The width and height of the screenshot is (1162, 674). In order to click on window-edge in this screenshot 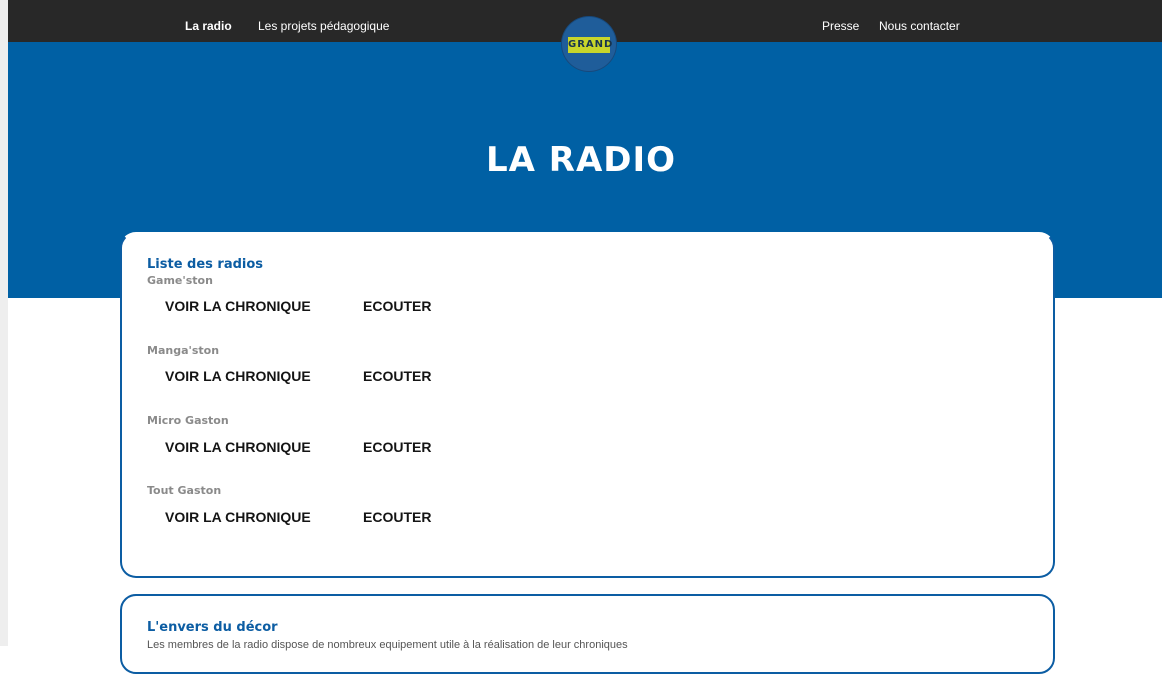, I will do `click(4, 323)`.